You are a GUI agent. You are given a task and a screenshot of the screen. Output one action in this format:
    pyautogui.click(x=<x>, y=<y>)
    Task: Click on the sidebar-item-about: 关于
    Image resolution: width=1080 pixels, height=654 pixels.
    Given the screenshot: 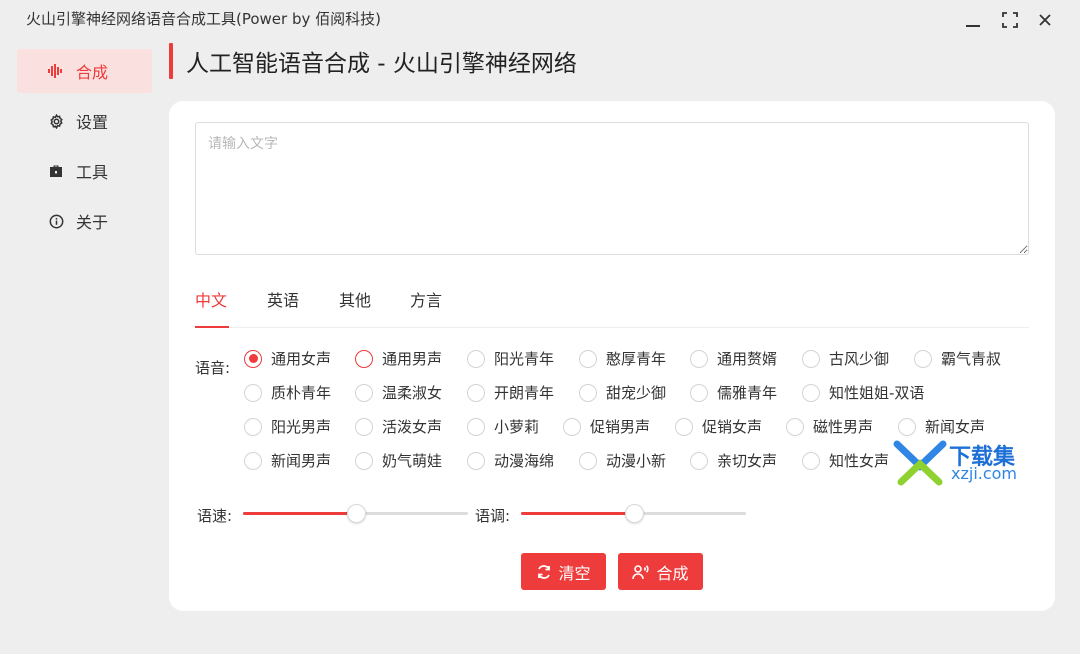 What is the action you would take?
    pyautogui.click(x=84, y=221)
    